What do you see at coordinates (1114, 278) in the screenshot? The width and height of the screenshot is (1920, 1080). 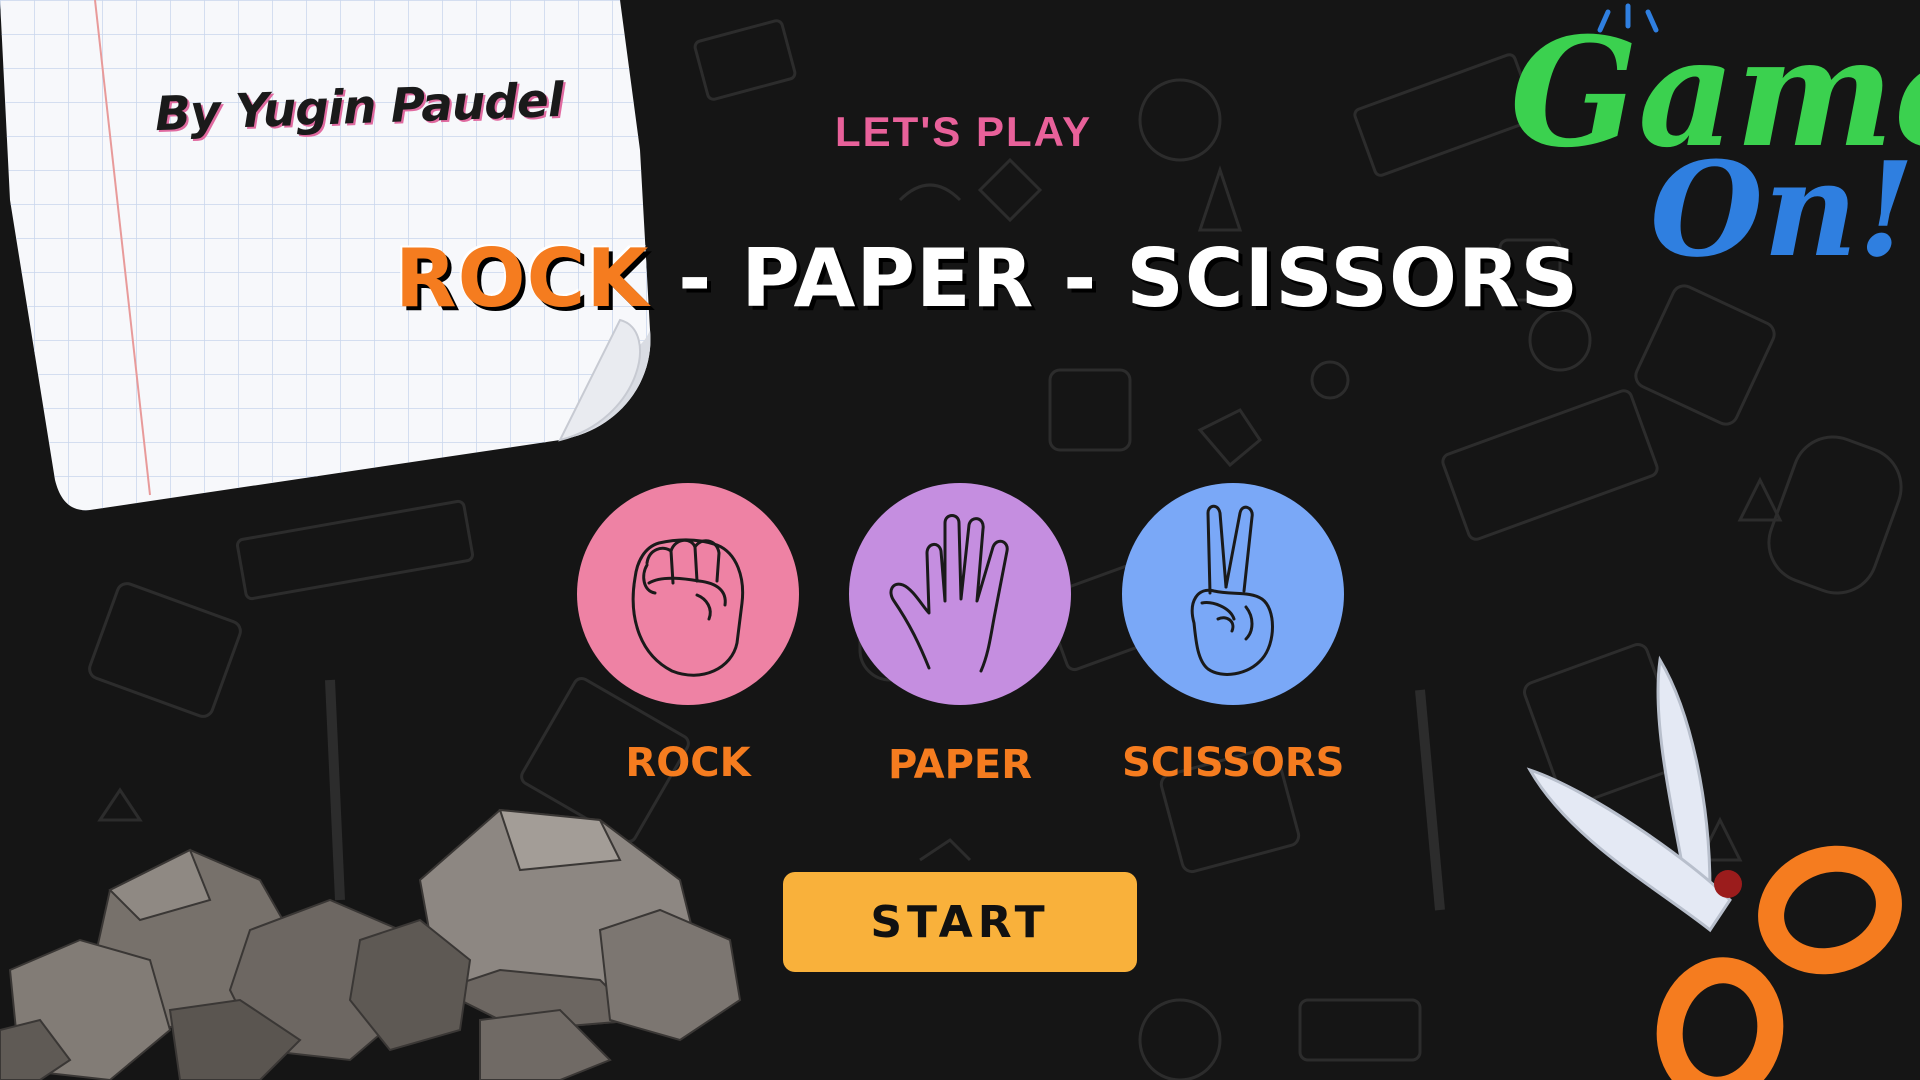 I see `title-rest: - PAPER - SCISSORS` at bounding box center [1114, 278].